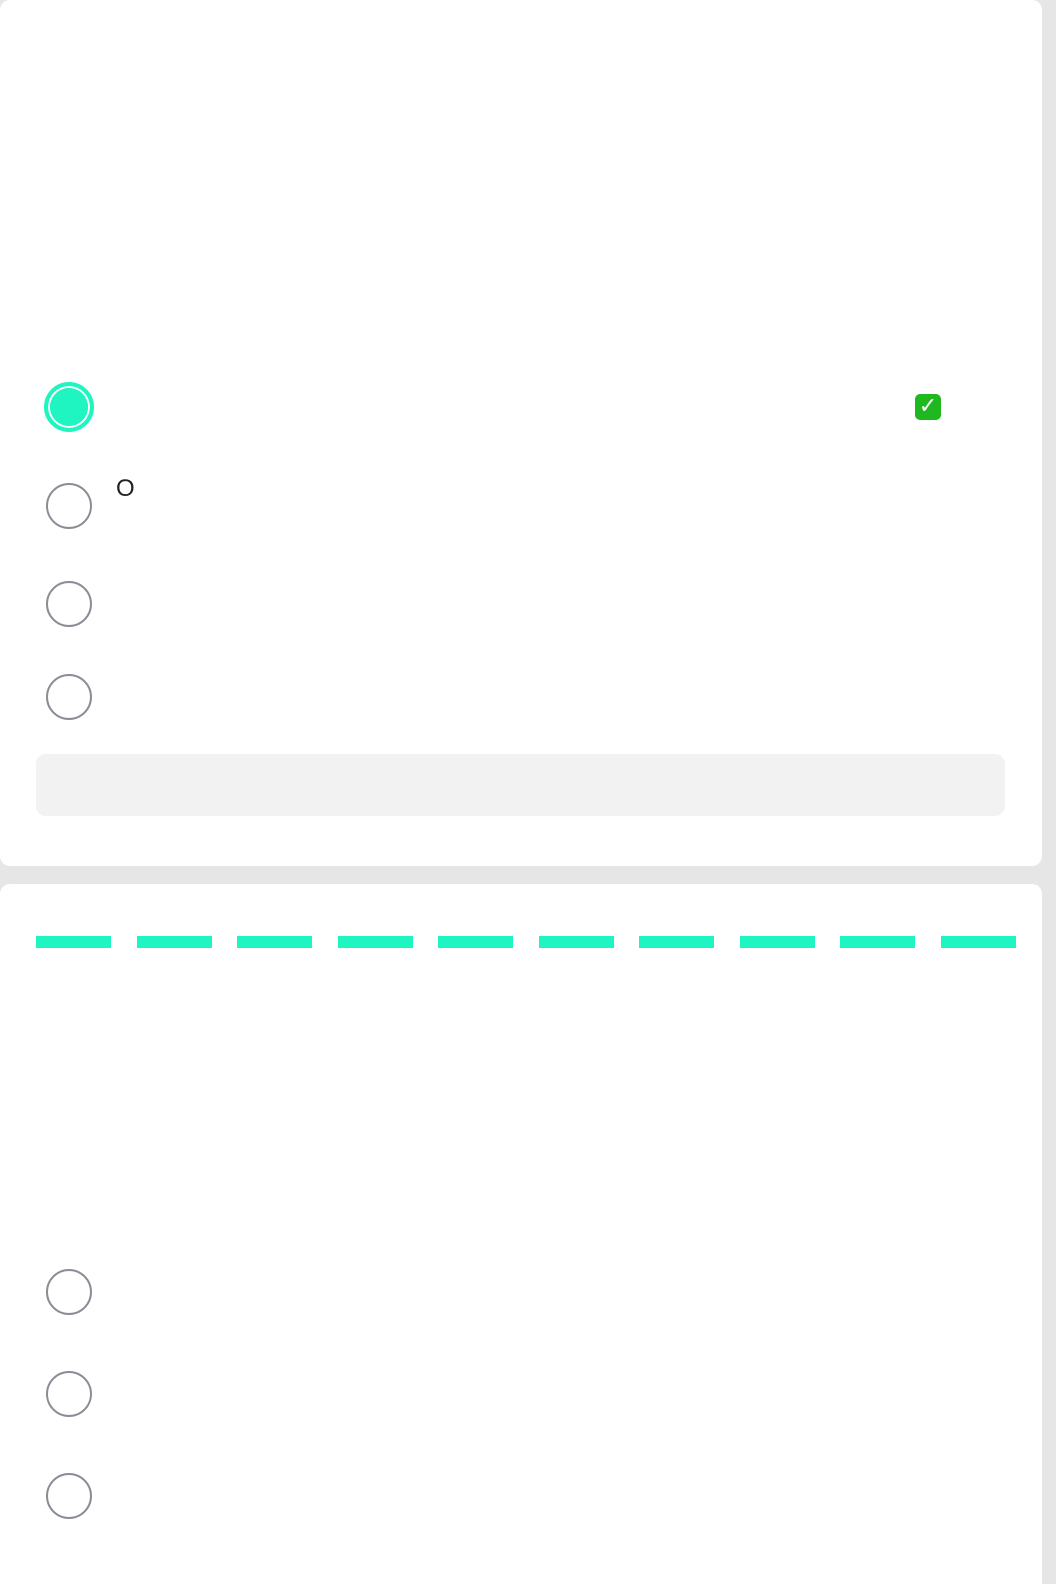 The image size is (1056, 1584). I want to click on answer-option-label: O, so click(125, 488).